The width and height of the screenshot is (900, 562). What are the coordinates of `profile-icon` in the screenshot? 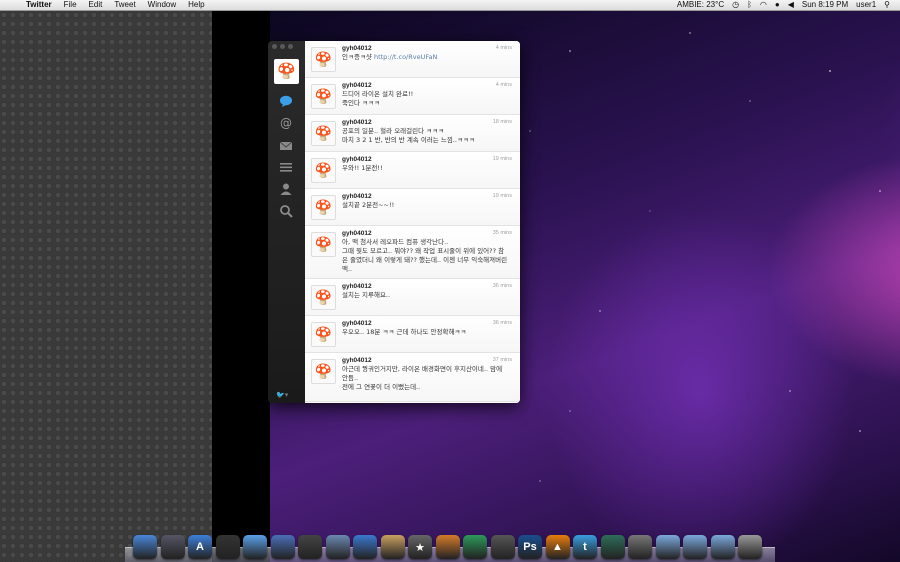 It's located at (286, 189).